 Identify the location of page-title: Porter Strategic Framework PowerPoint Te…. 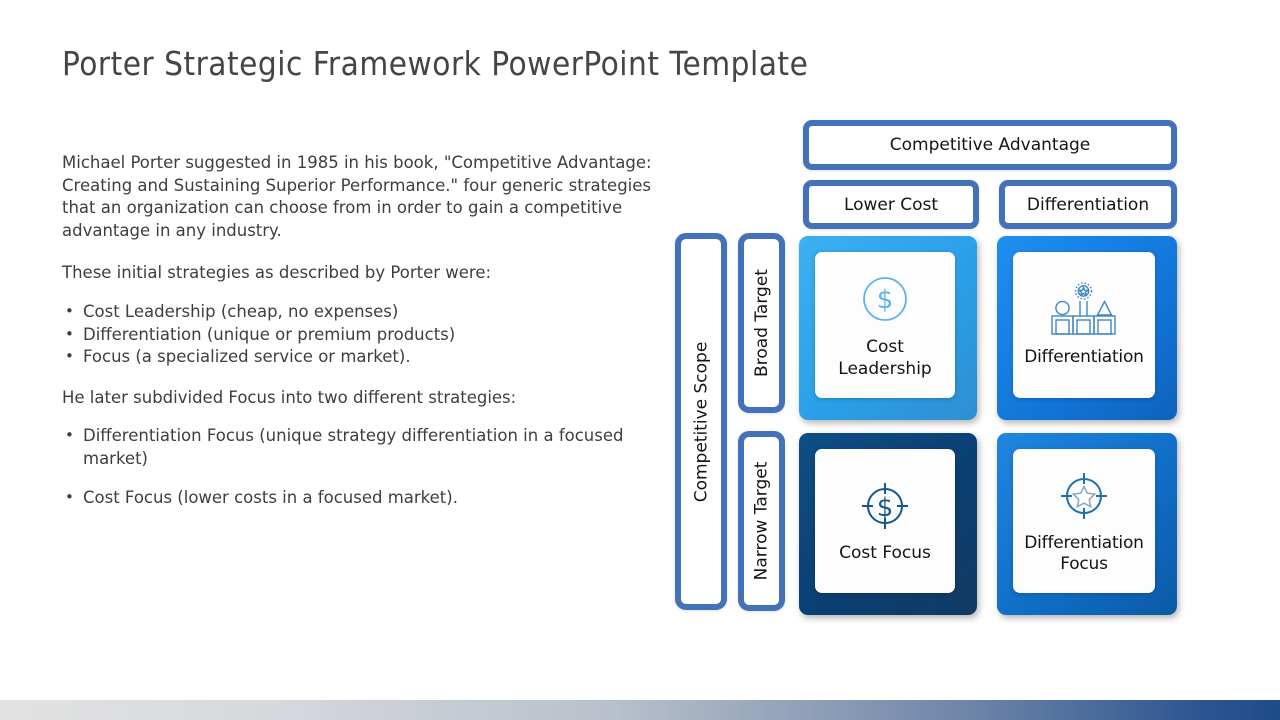
(435, 63).